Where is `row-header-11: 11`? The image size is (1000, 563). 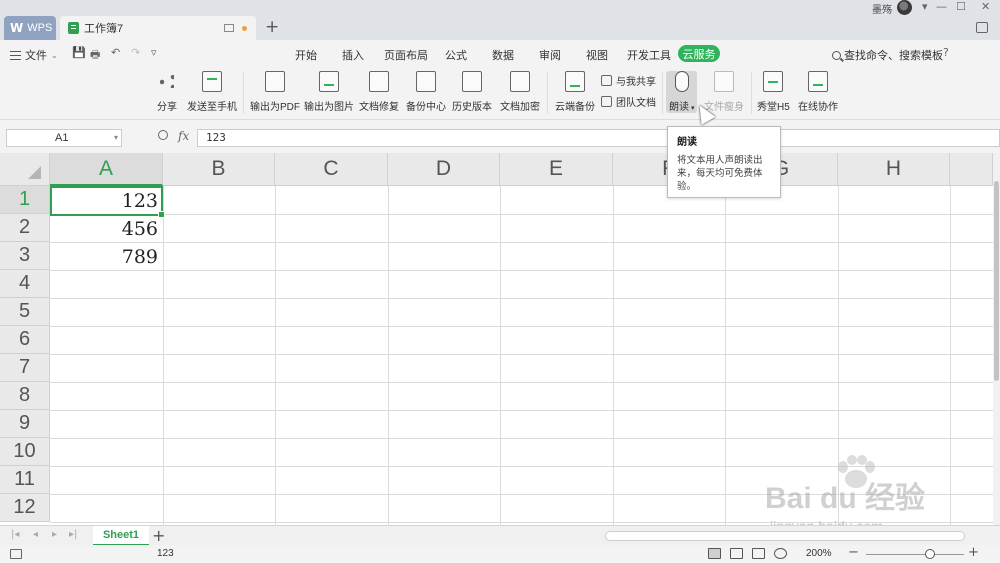 row-header-11: 11 is located at coordinates (25, 480).